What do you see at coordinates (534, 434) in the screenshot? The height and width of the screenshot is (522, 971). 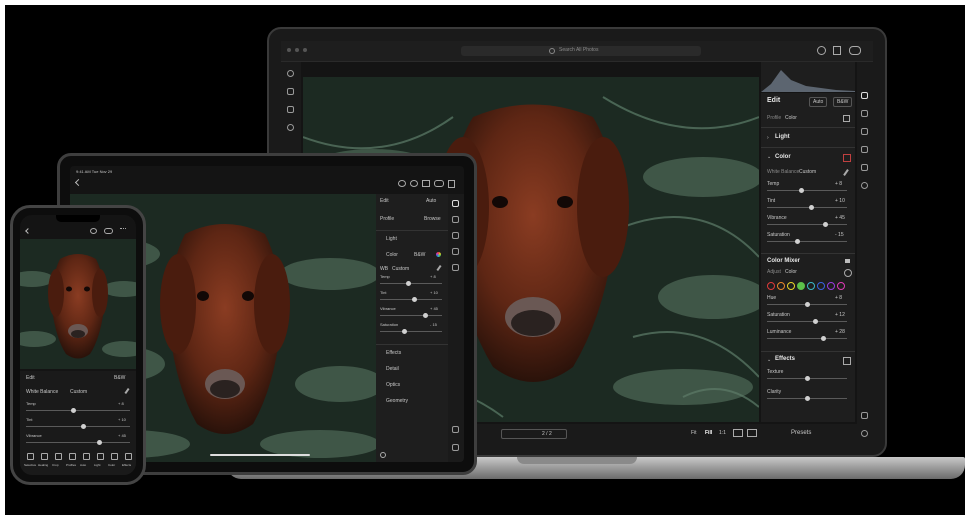 I see `filmstrip-controls: 2 / 2` at bounding box center [534, 434].